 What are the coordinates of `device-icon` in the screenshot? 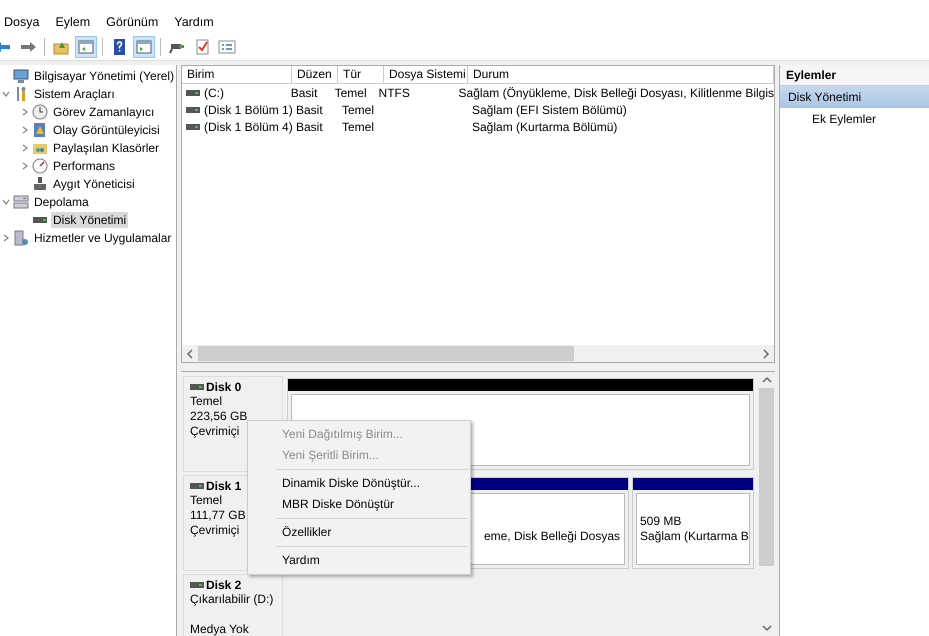 It's located at (40, 184).